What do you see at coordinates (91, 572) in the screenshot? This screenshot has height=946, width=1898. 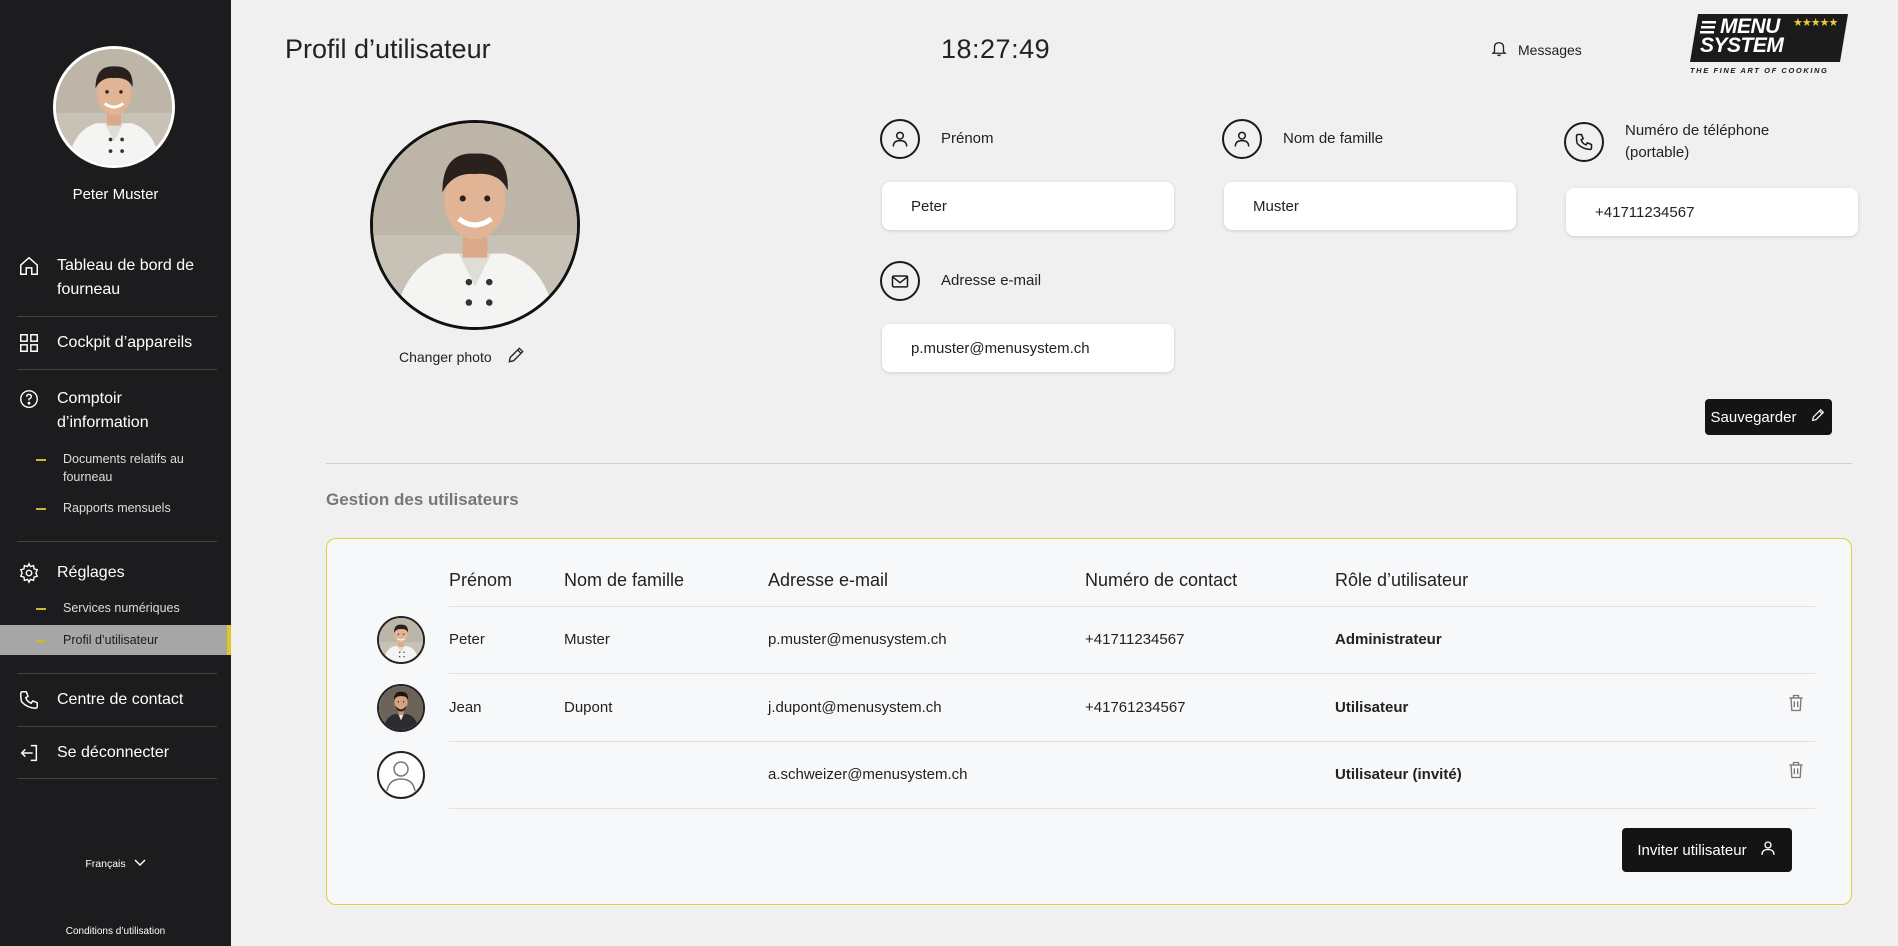 I see `sidebar-item-label: Réglages` at bounding box center [91, 572].